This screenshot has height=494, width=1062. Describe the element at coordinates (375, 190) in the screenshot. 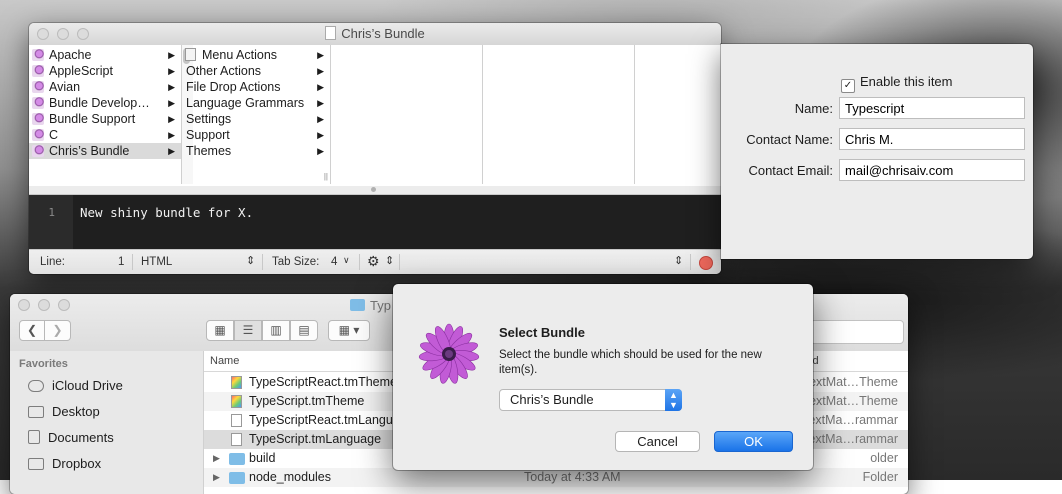

I see `pane-splitter` at that location.